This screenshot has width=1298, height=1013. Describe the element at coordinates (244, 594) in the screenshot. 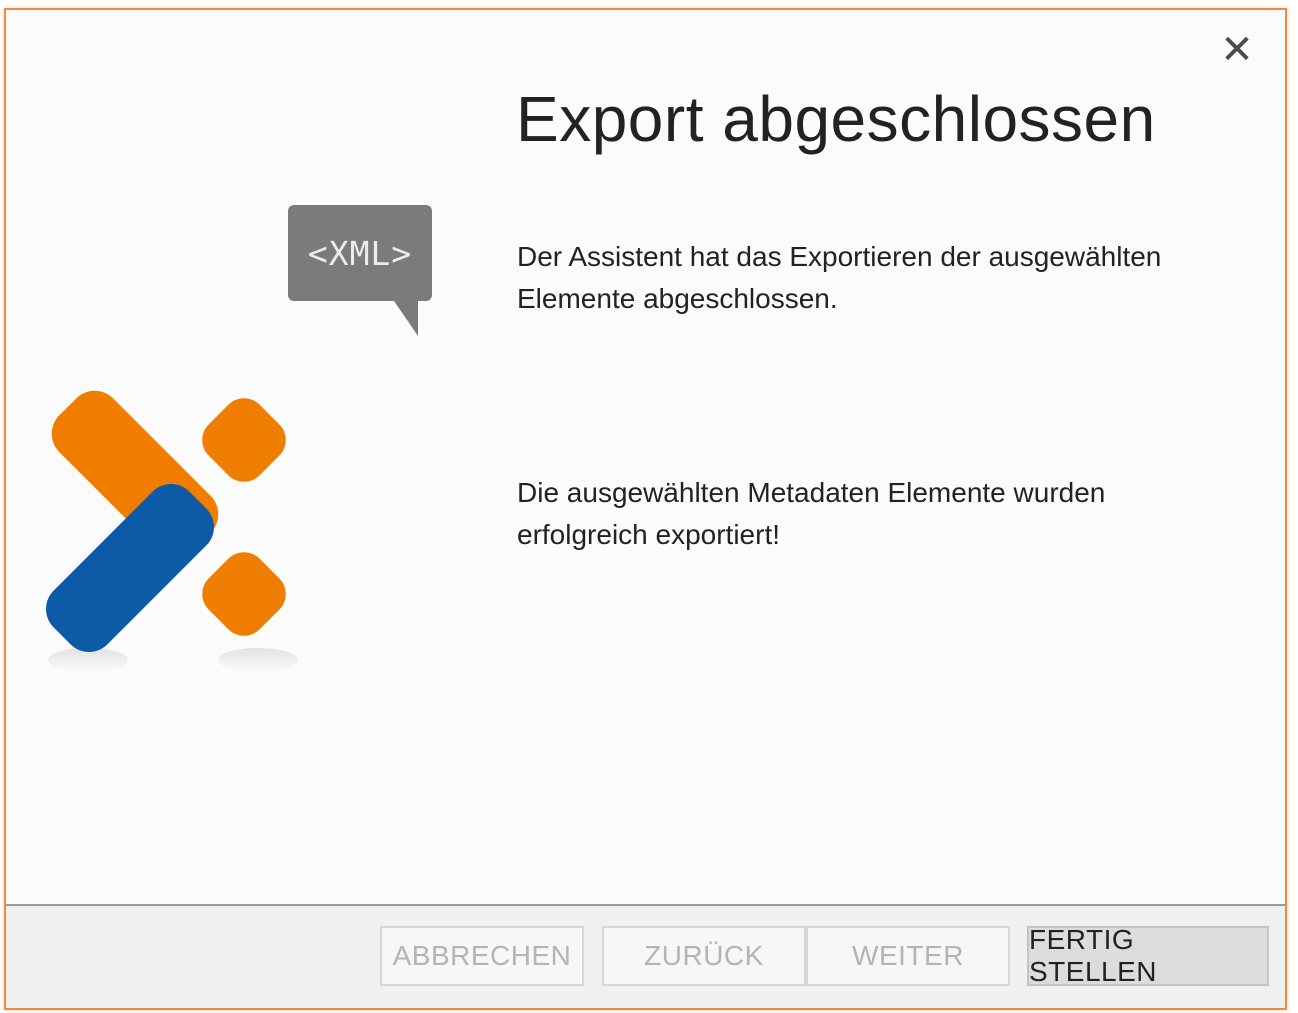

I see `logo-orange-square-bottom` at that location.